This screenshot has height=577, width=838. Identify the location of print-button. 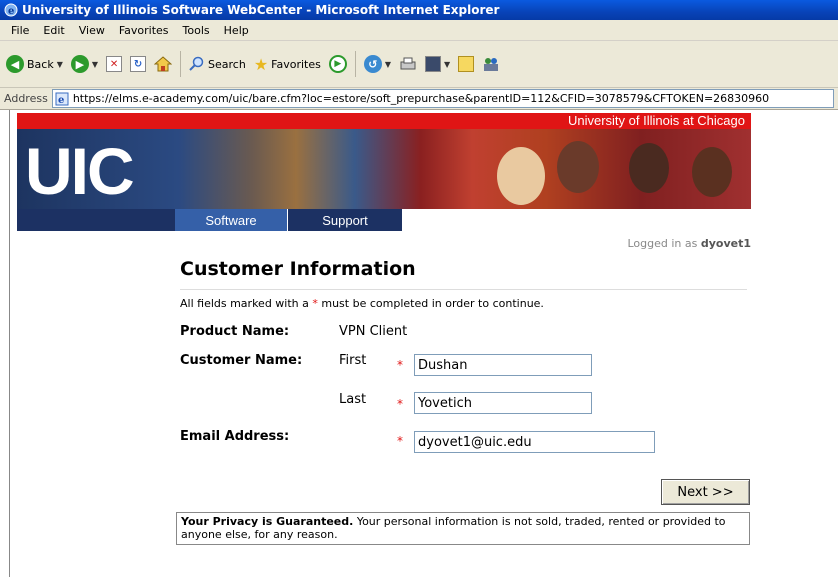
(408, 64).